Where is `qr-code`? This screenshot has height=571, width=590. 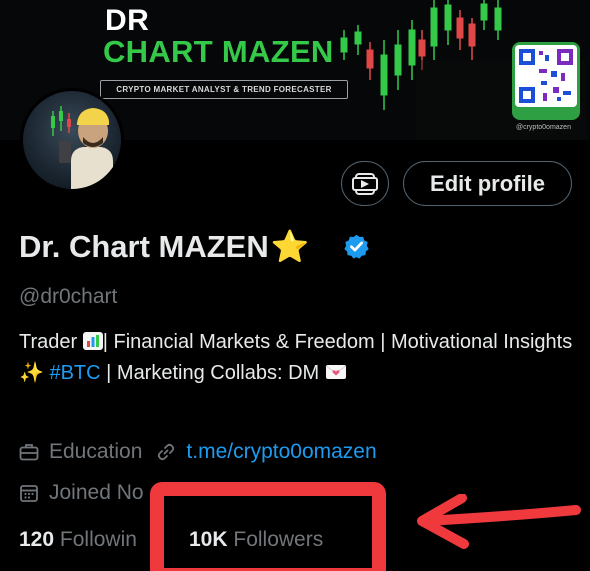
qr-code is located at coordinates (546, 76).